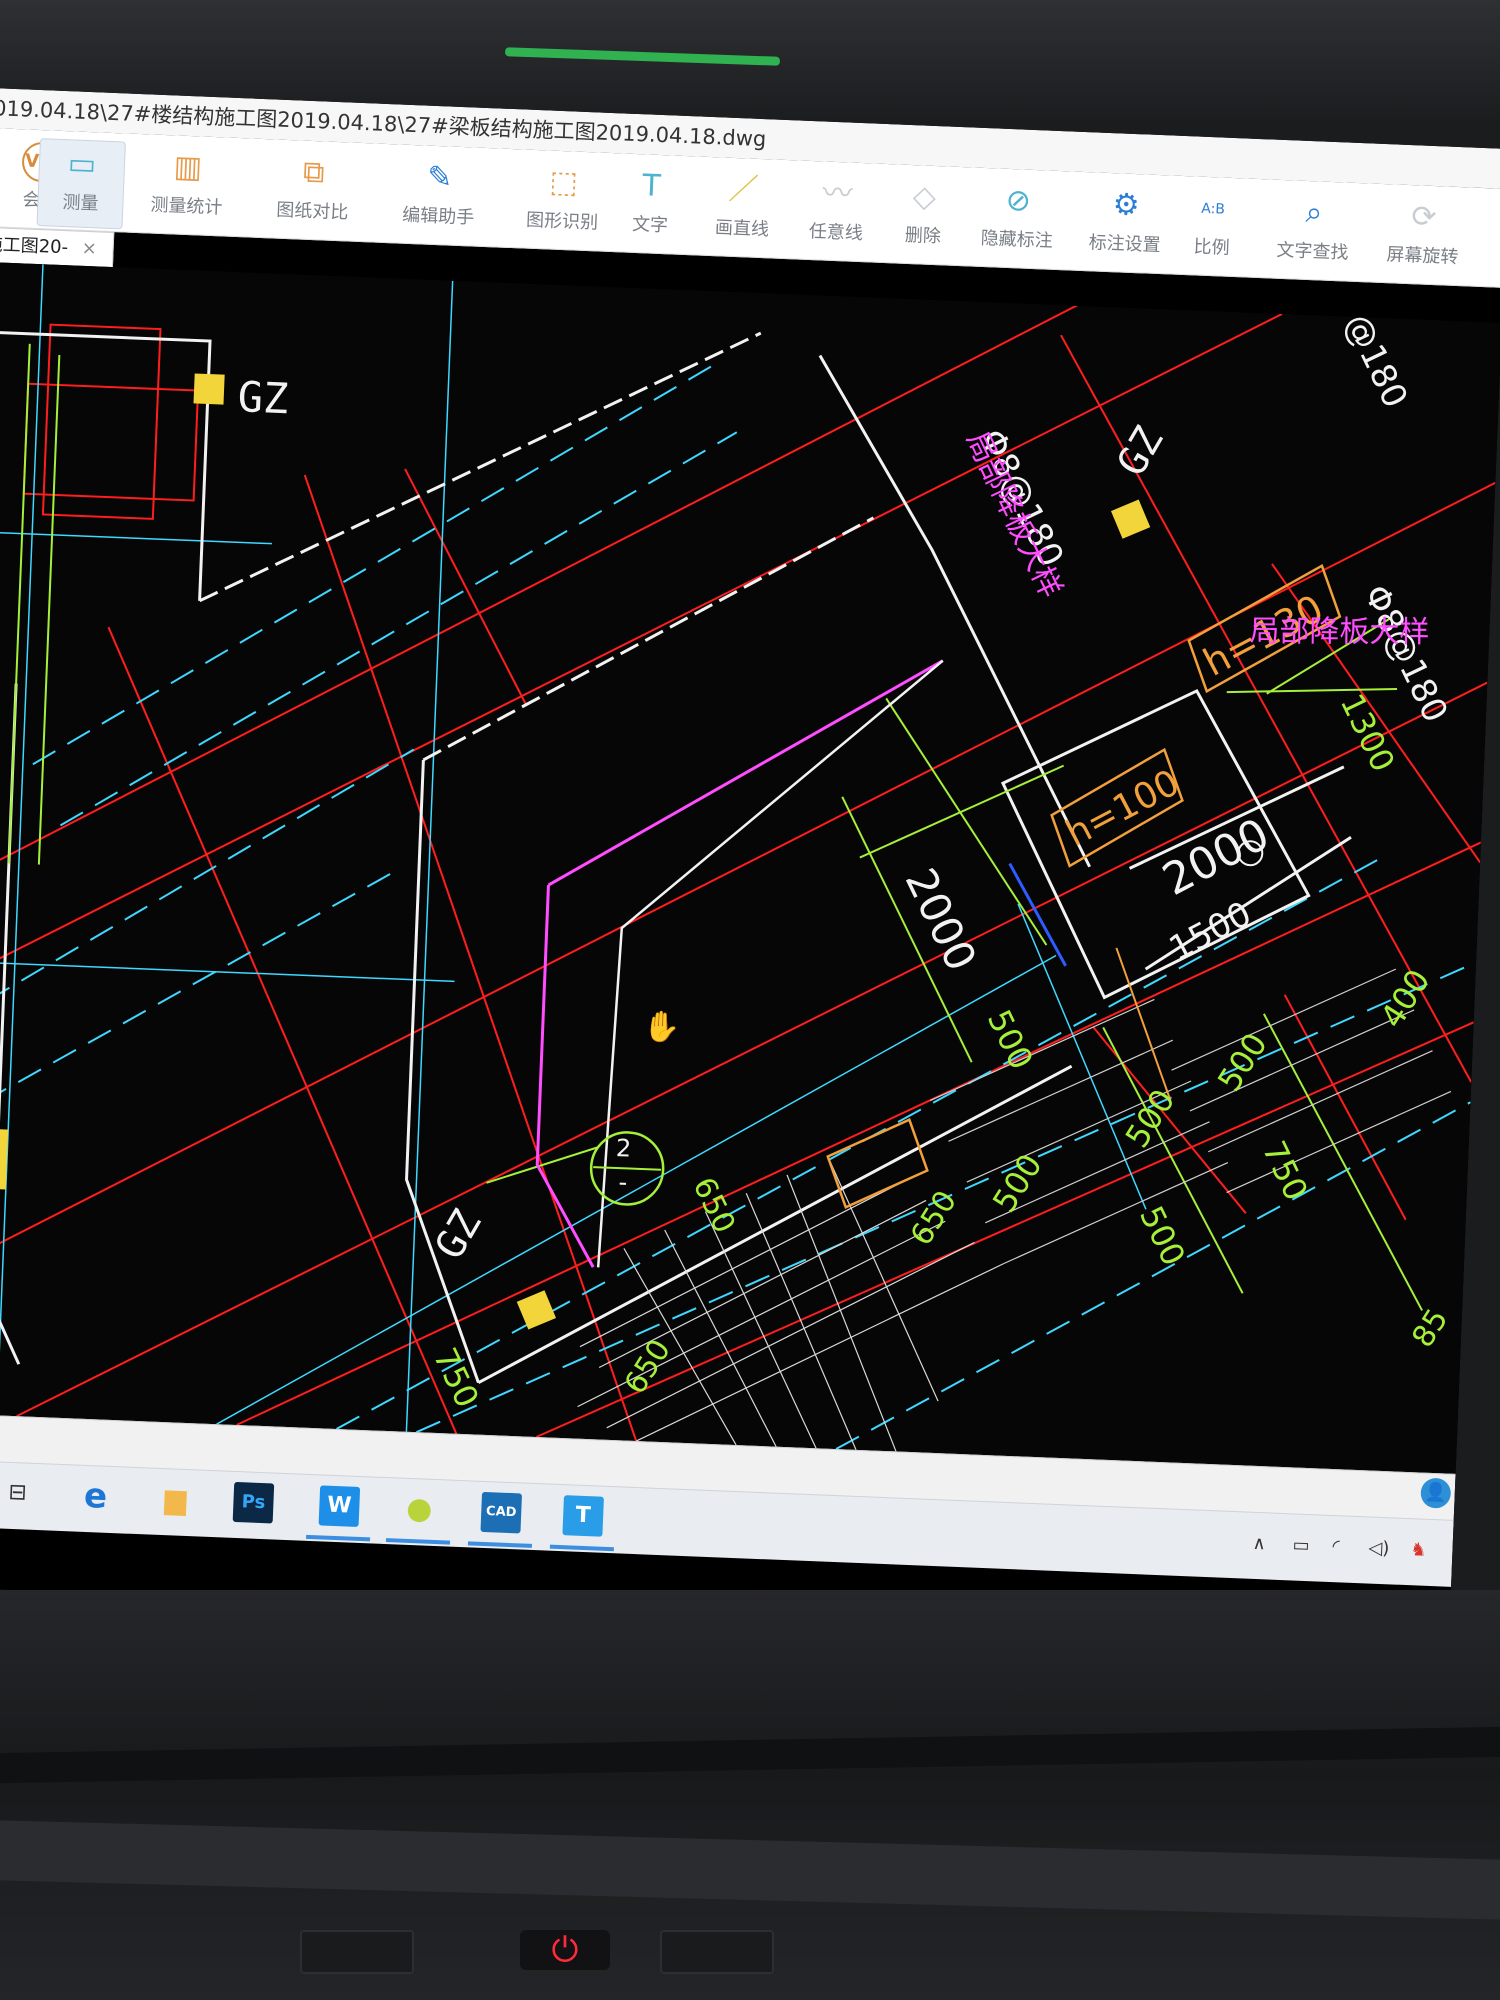 The image size is (1500, 2000). Describe the element at coordinates (1313, 232) in the screenshot. I see `text-search-button: ⌕ 文字查找` at that location.